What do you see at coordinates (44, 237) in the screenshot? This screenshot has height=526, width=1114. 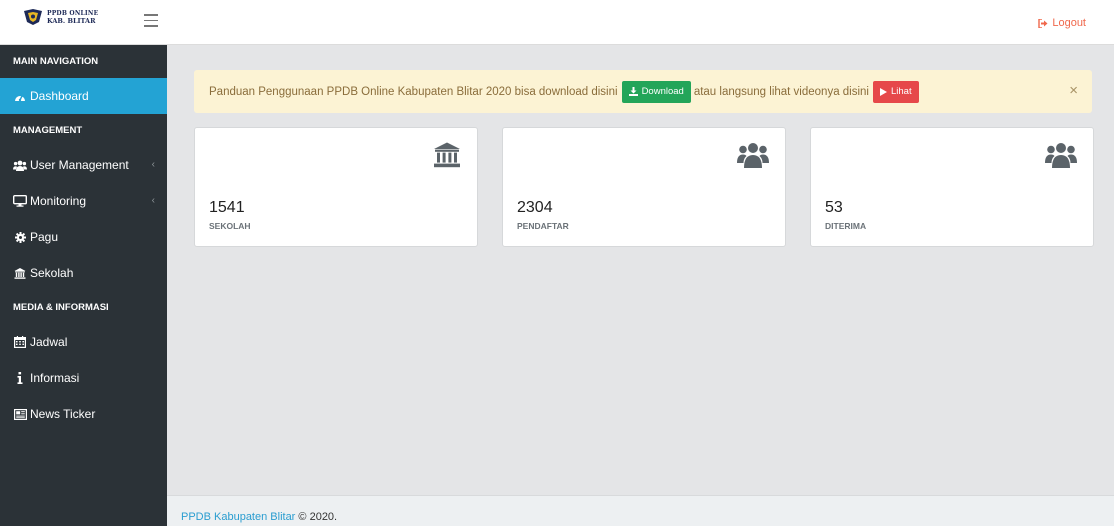 I see `sidebar-item-label: Pagu` at bounding box center [44, 237].